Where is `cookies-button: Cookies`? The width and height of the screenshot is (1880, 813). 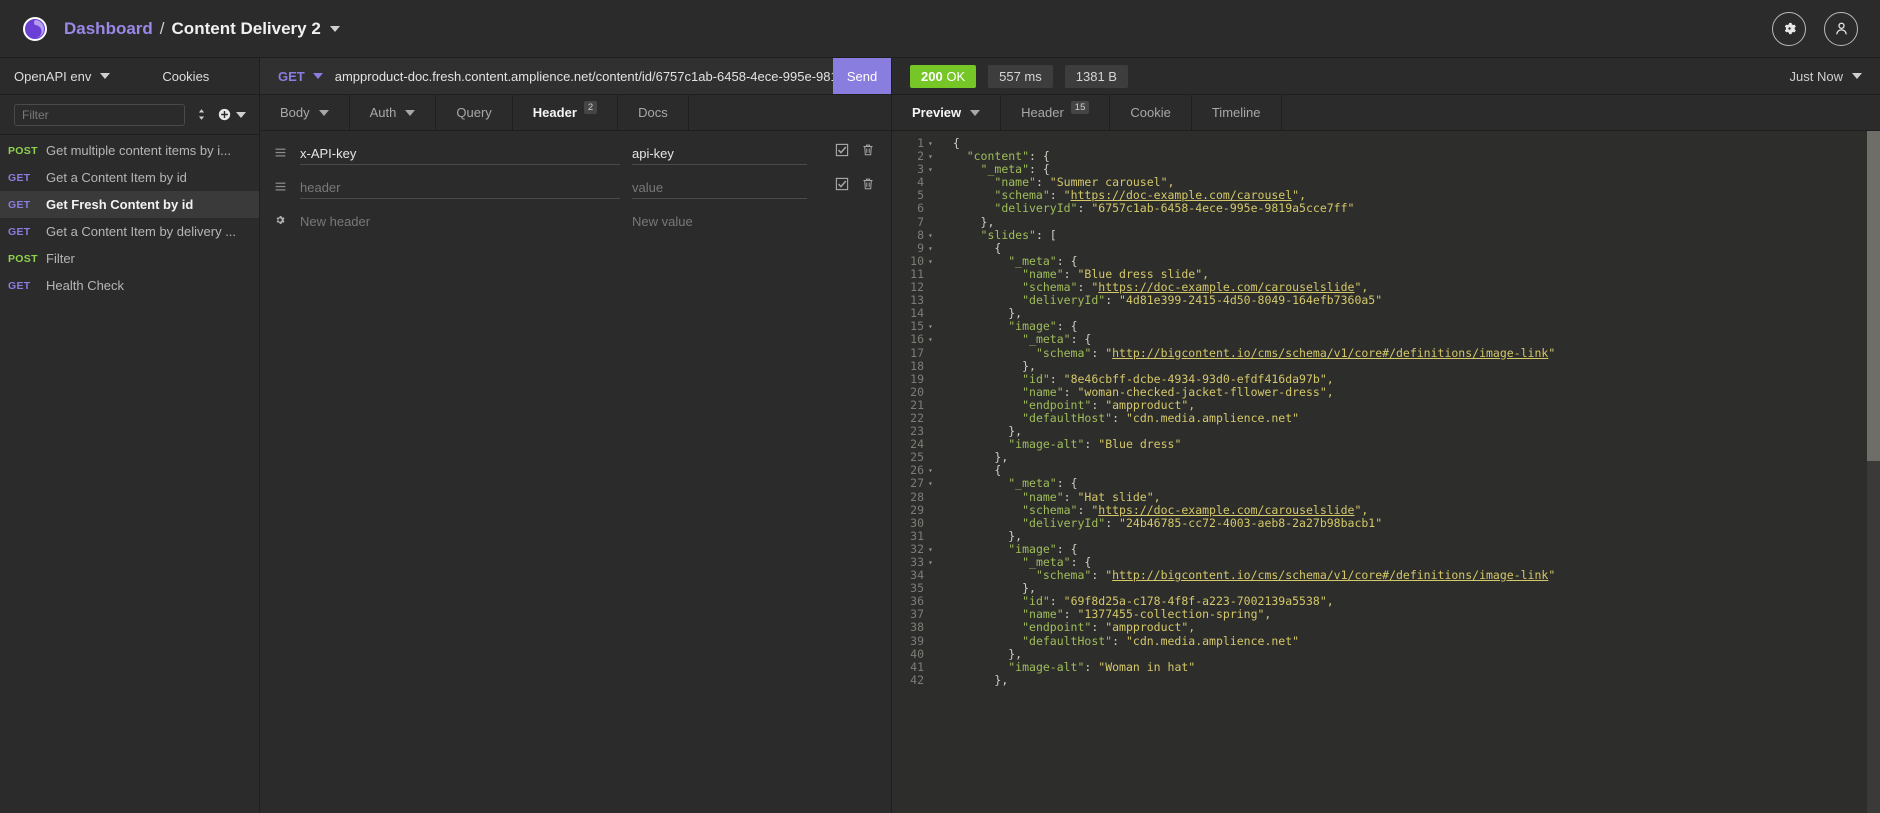
cookies-button: Cookies is located at coordinates (185, 76).